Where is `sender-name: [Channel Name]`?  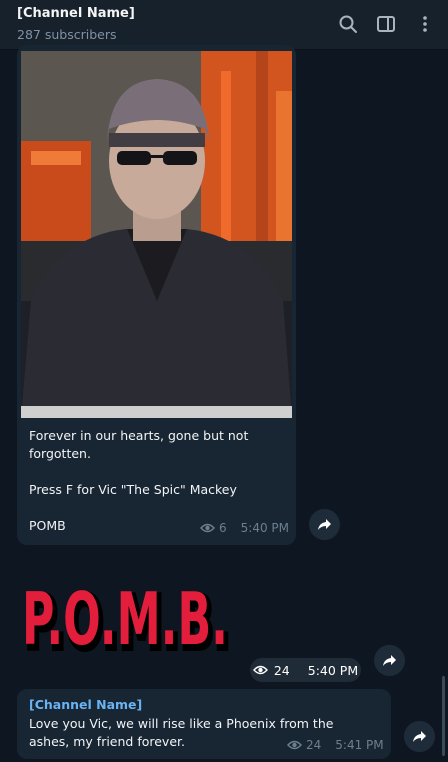
sender-name: [Channel Name] is located at coordinates (85, 704).